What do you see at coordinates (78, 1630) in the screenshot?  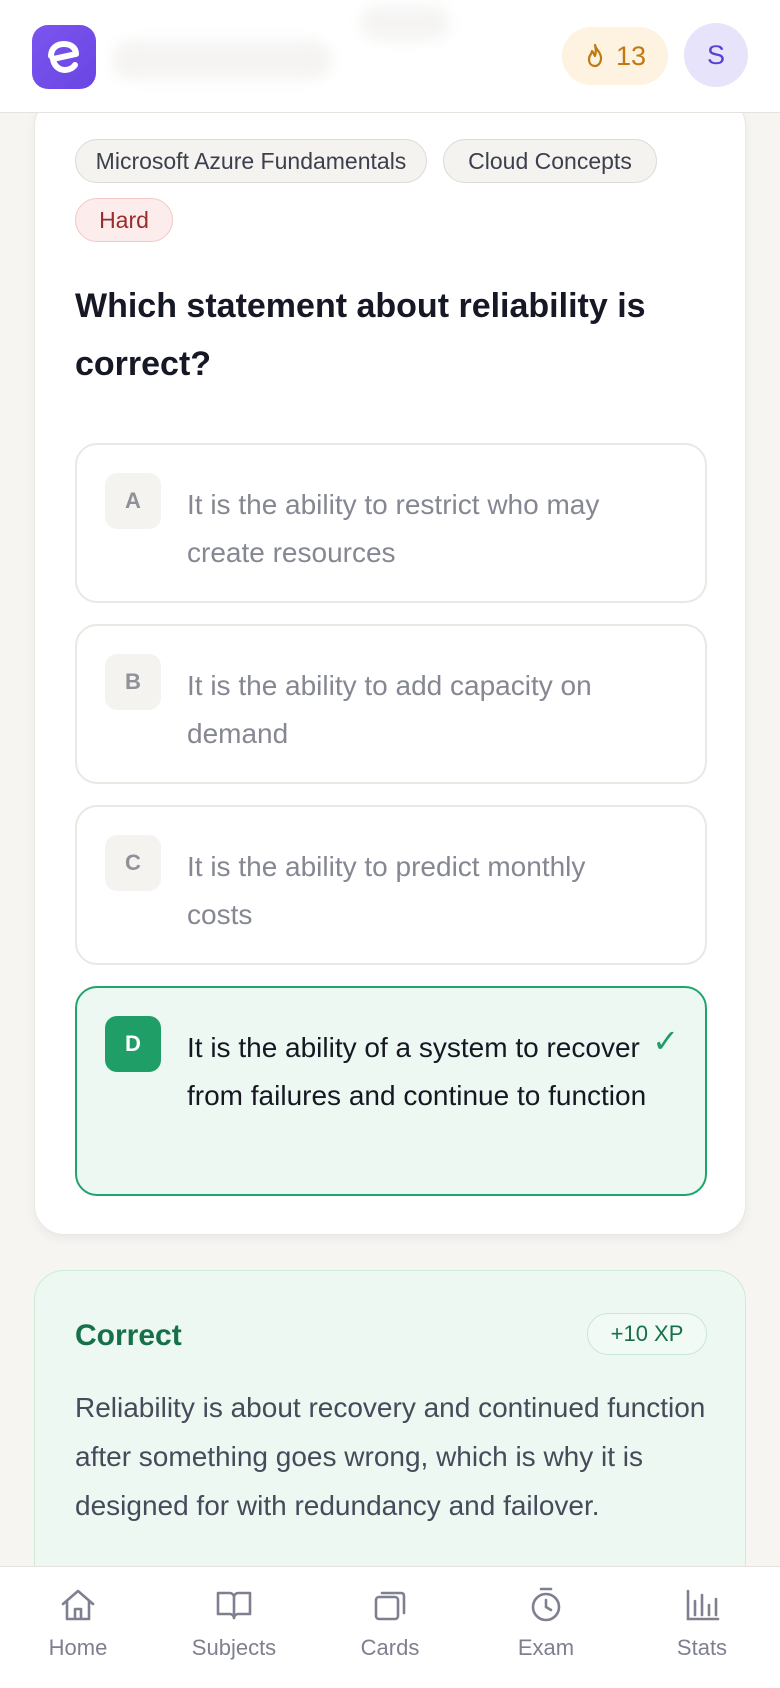 I see `nav-item-home: Home` at bounding box center [78, 1630].